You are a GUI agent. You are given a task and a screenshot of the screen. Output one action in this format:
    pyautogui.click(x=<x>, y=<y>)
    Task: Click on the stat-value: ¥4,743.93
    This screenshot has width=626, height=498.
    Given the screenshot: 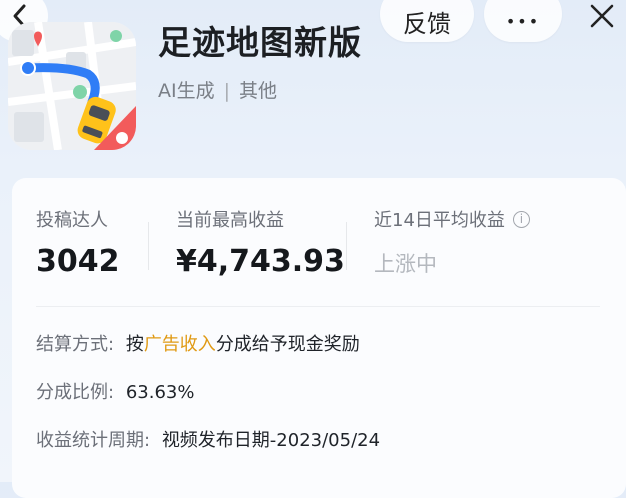 What is the action you would take?
    pyautogui.click(x=260, y=261)
    